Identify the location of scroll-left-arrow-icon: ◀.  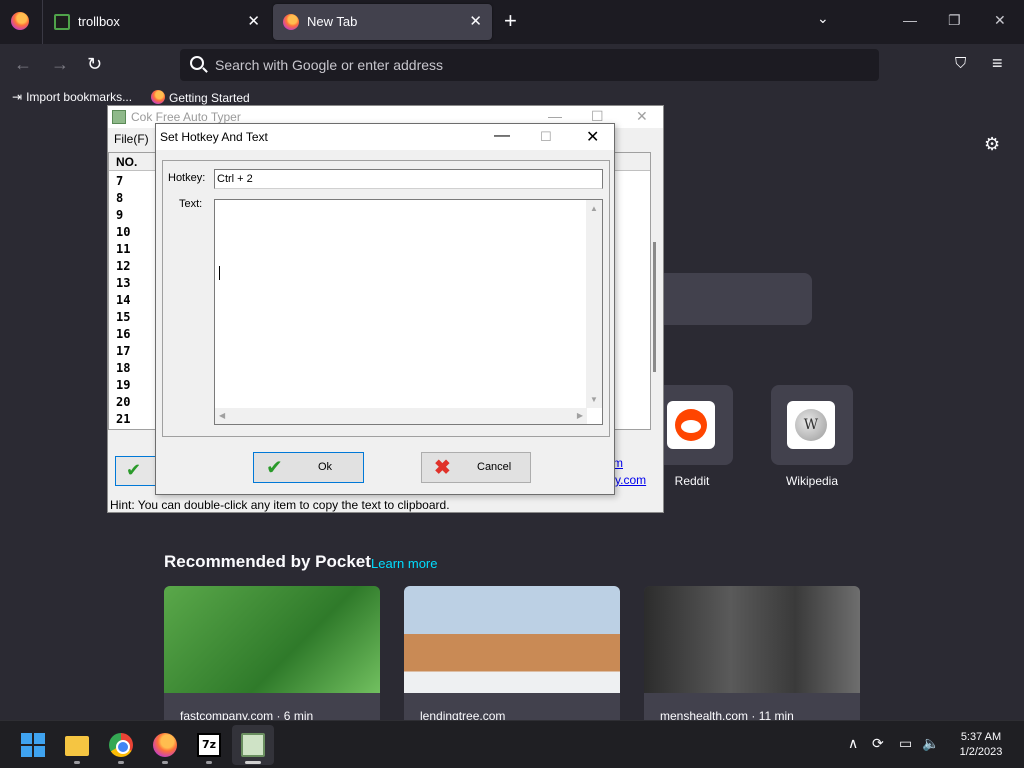
(222, 415).